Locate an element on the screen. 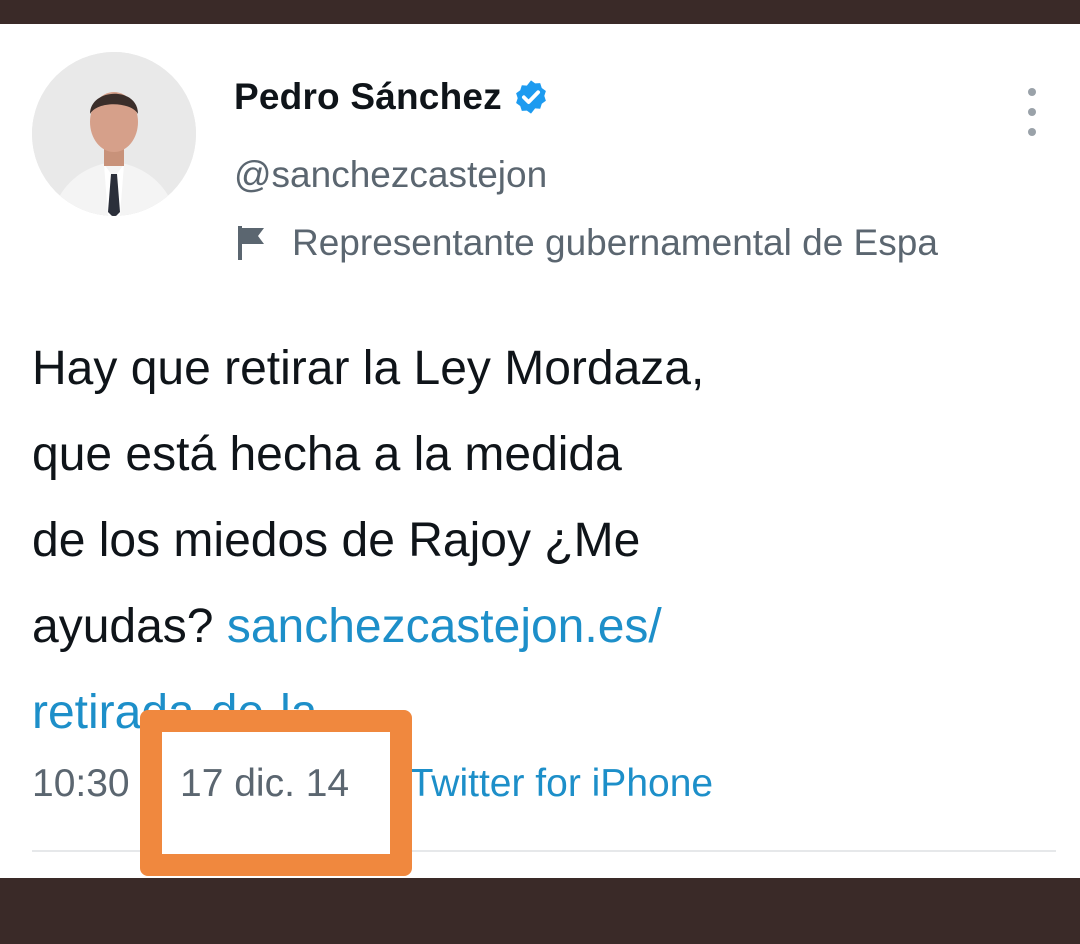 This screenshot has height=944, width=1080. tweet-line-3: de los miedos de Rajoy ¿Me is located at coordinates (336, 540).